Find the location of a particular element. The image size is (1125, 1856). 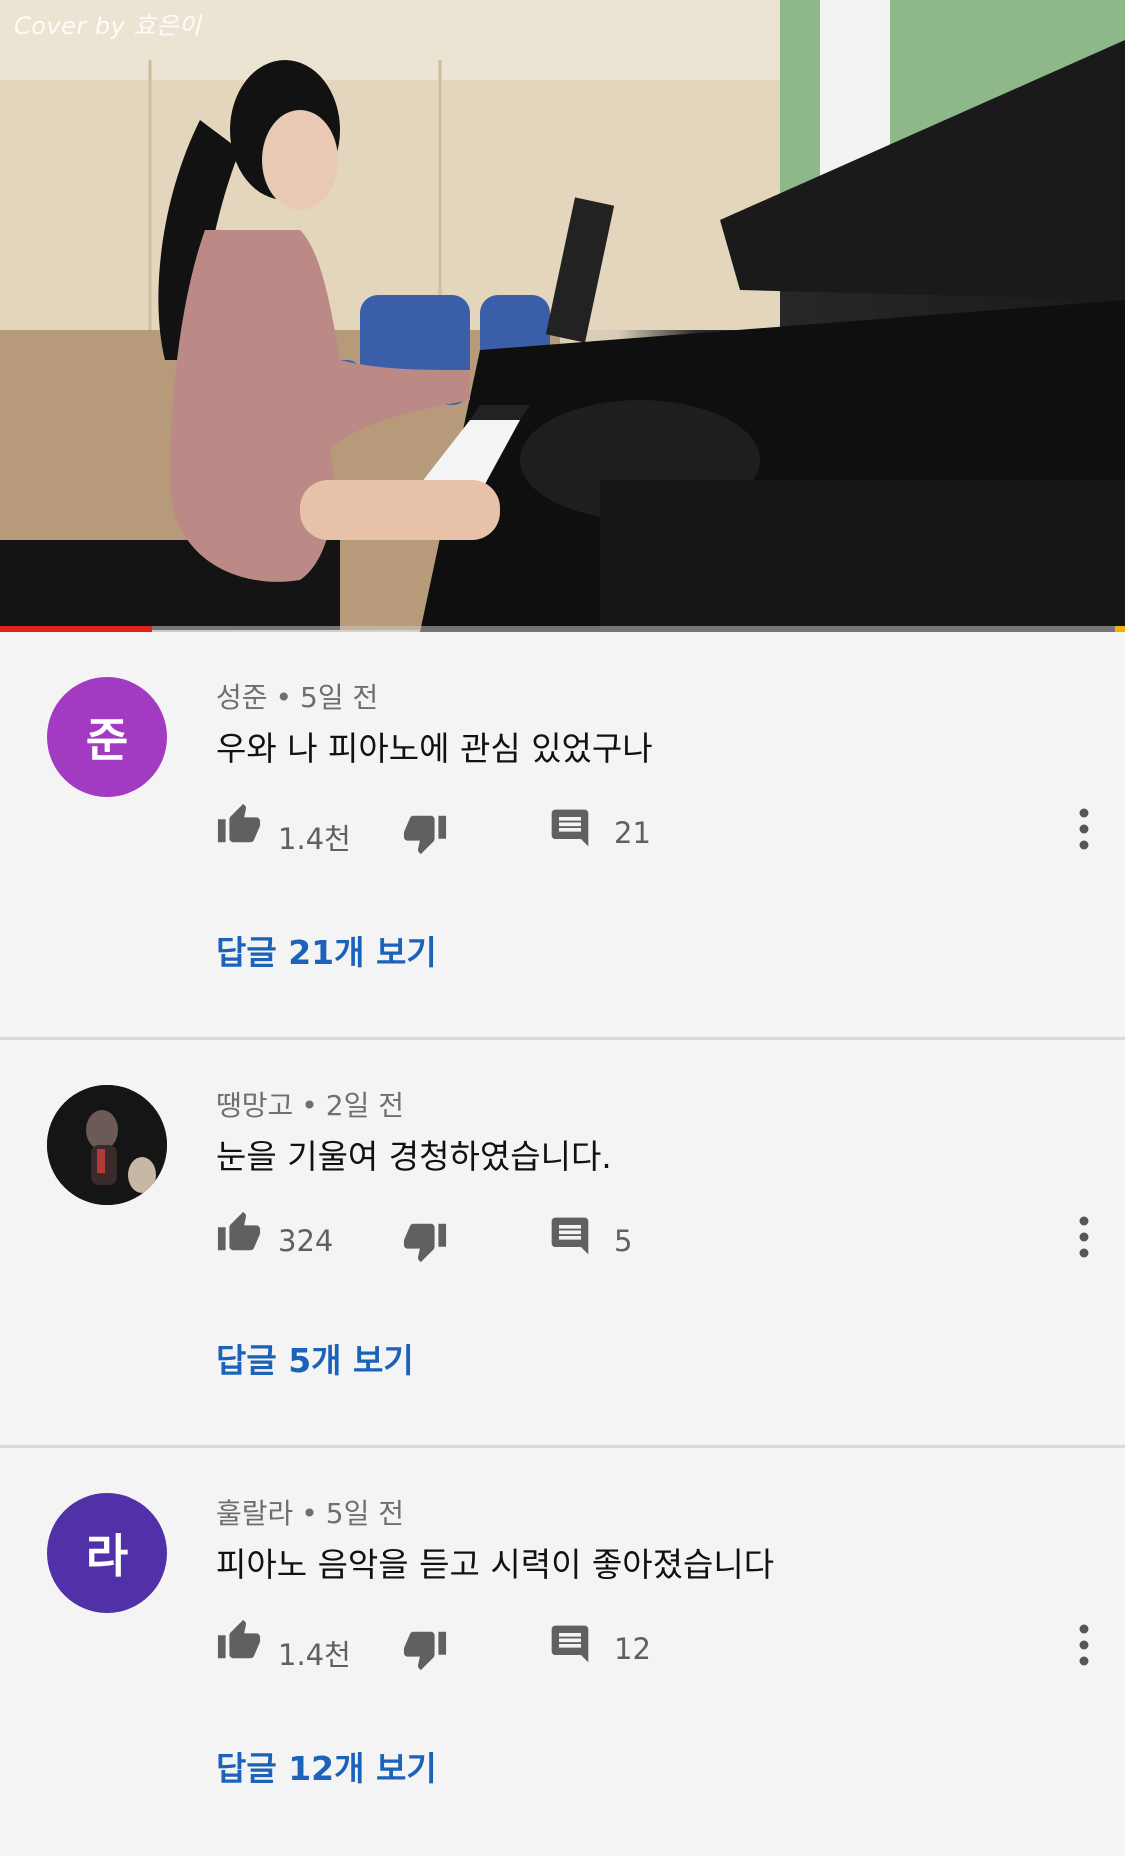

avatar: 준 is located at coordinates (107, 737).